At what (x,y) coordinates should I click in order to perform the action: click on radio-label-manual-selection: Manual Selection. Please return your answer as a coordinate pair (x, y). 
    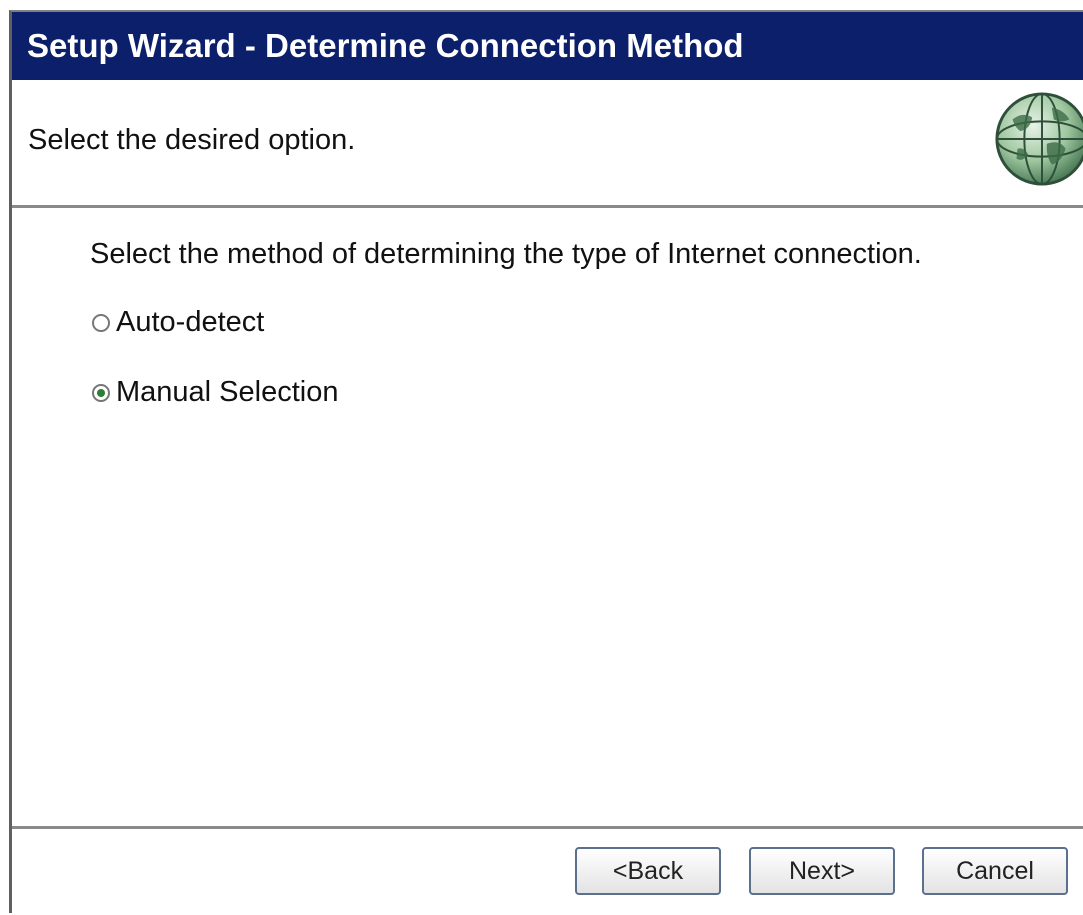
    Looking at the image, I should click on (227, 392).